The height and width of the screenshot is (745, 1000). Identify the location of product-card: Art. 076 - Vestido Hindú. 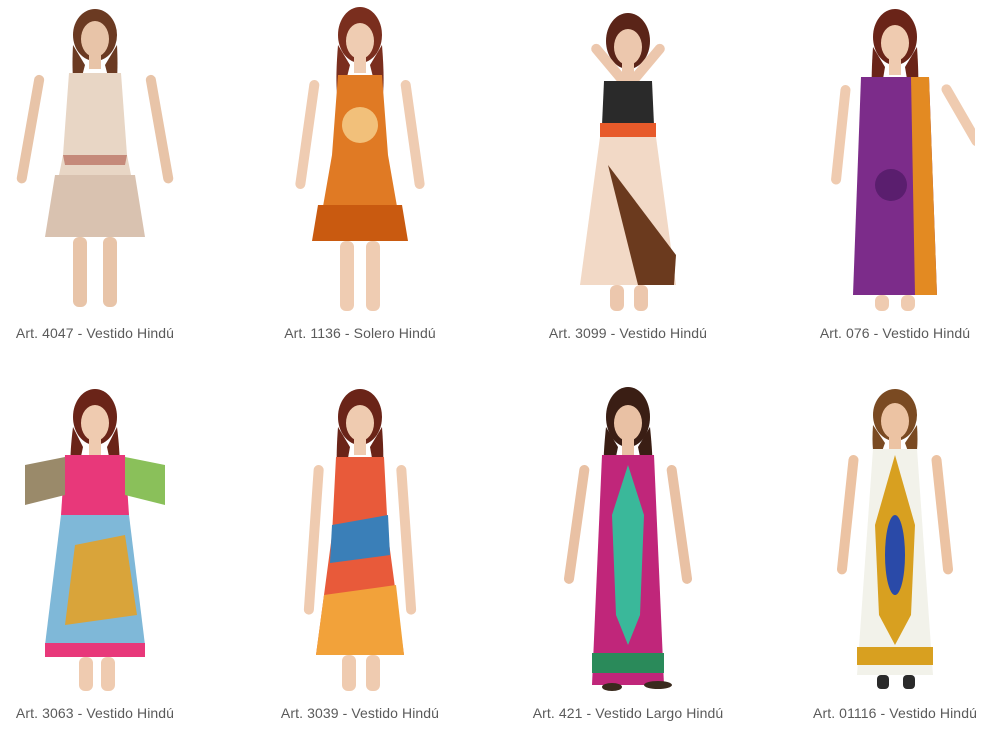
(892, 175).